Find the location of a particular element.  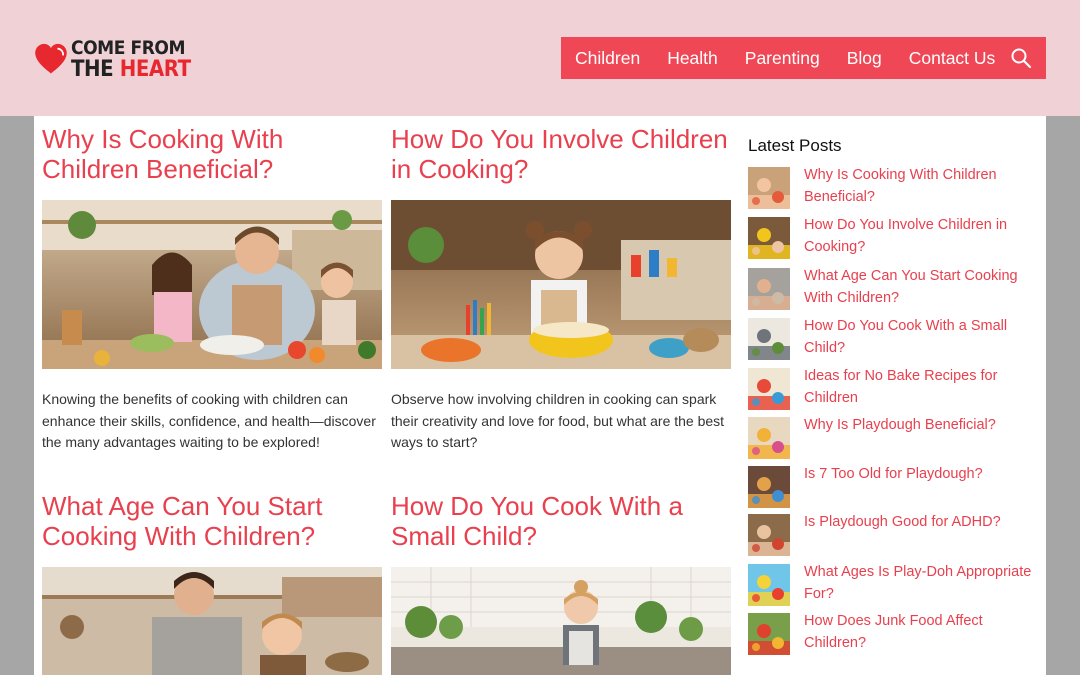

sidebar-post-item: Why Is Cooking With Children Beneficial? is located at coordinates (893, 189).